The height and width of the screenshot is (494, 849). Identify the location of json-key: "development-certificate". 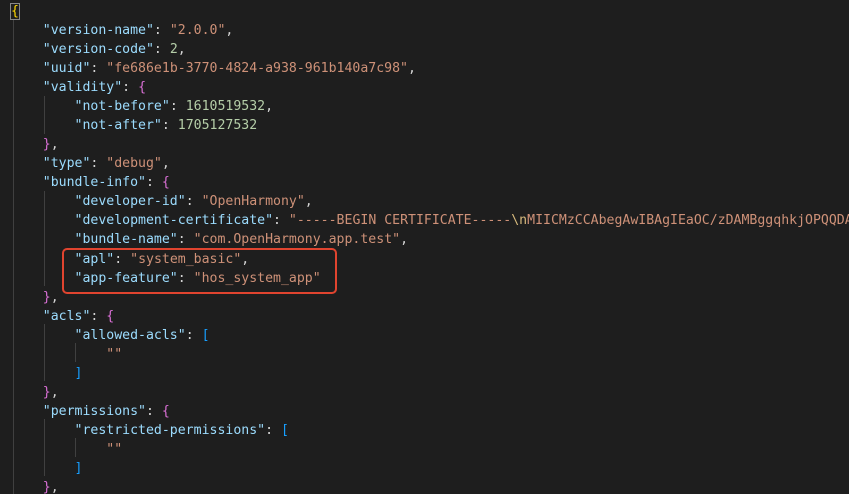
(174, 220).